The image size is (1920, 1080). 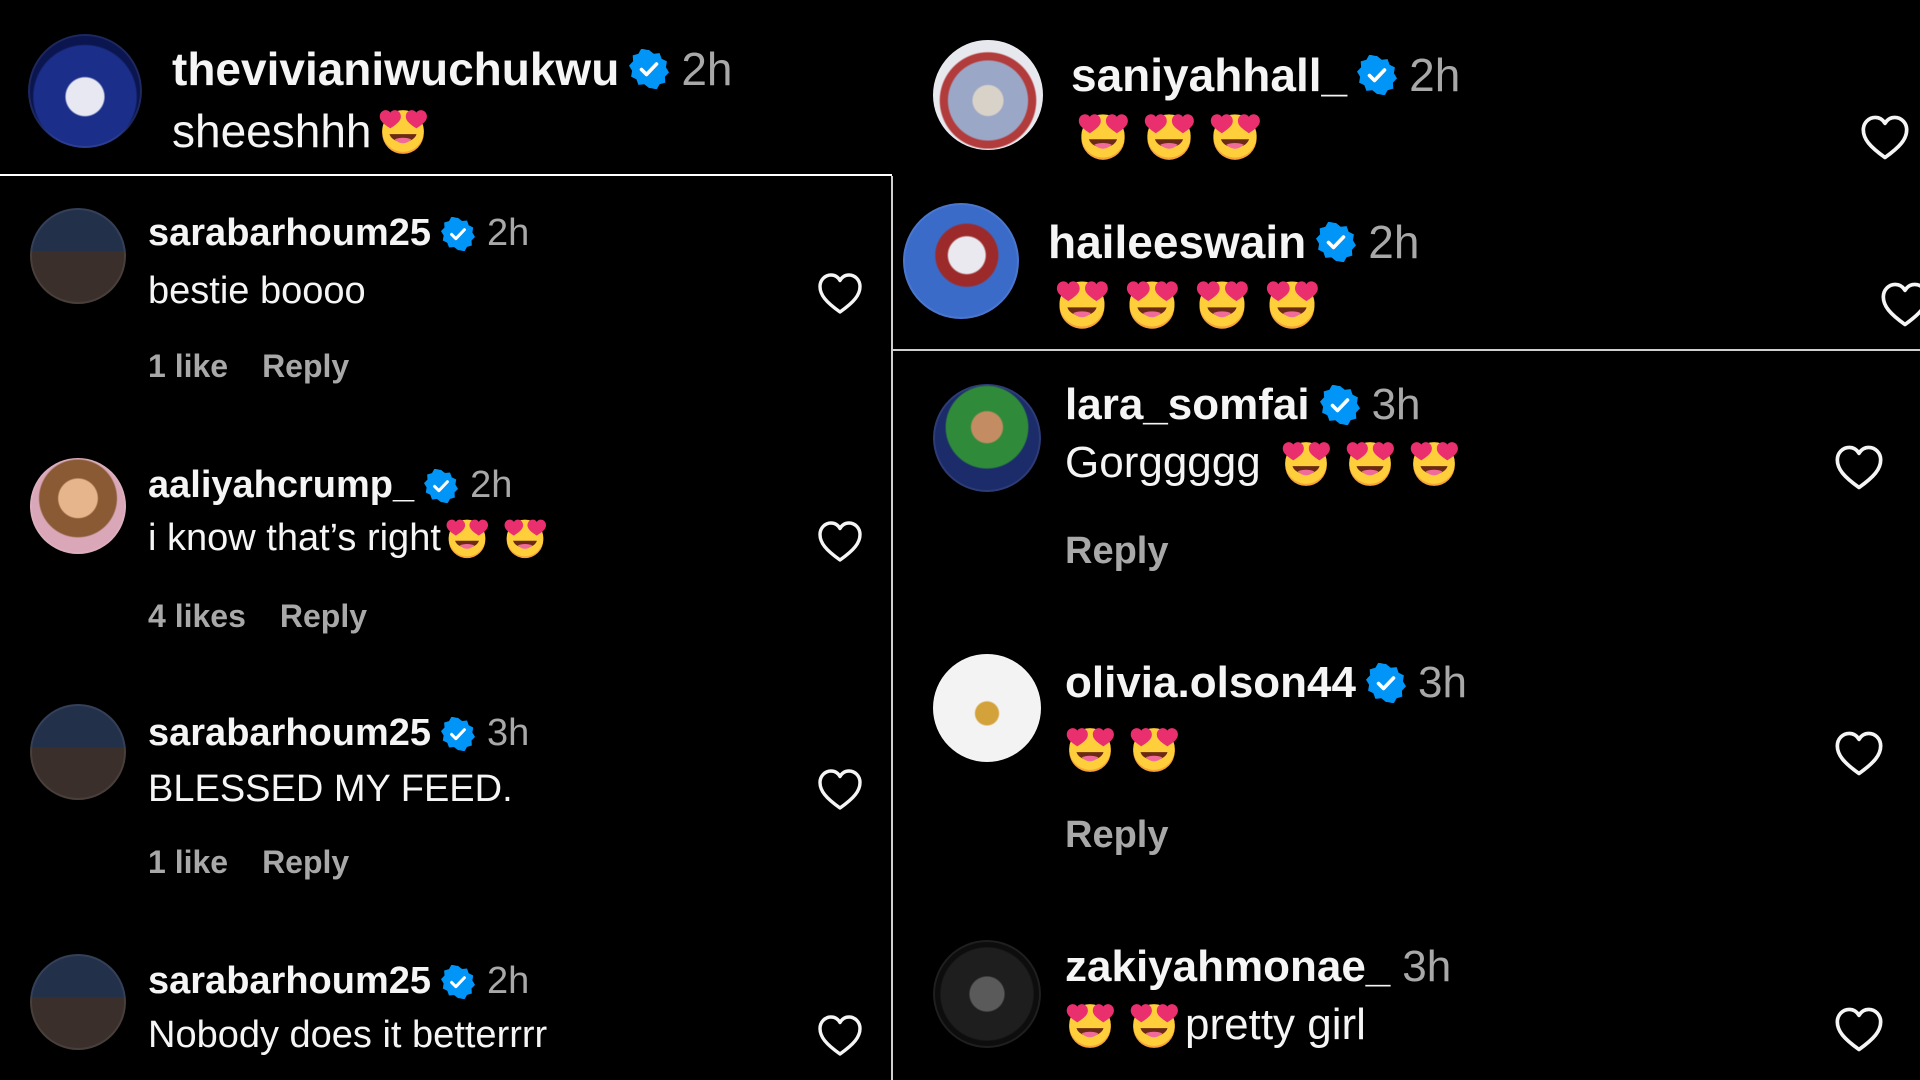 I want to click on comment-text: Gorggggg, so click(x=1262, y=463).